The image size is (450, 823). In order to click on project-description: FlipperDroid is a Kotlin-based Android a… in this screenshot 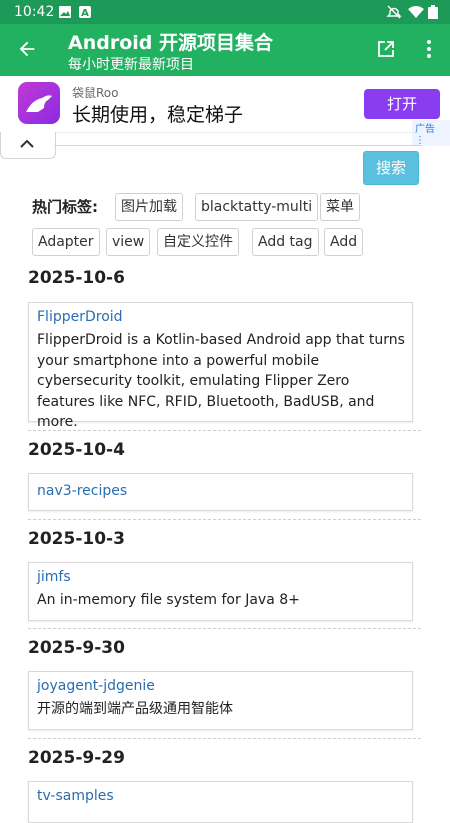, I will do `click(221, 381)`.